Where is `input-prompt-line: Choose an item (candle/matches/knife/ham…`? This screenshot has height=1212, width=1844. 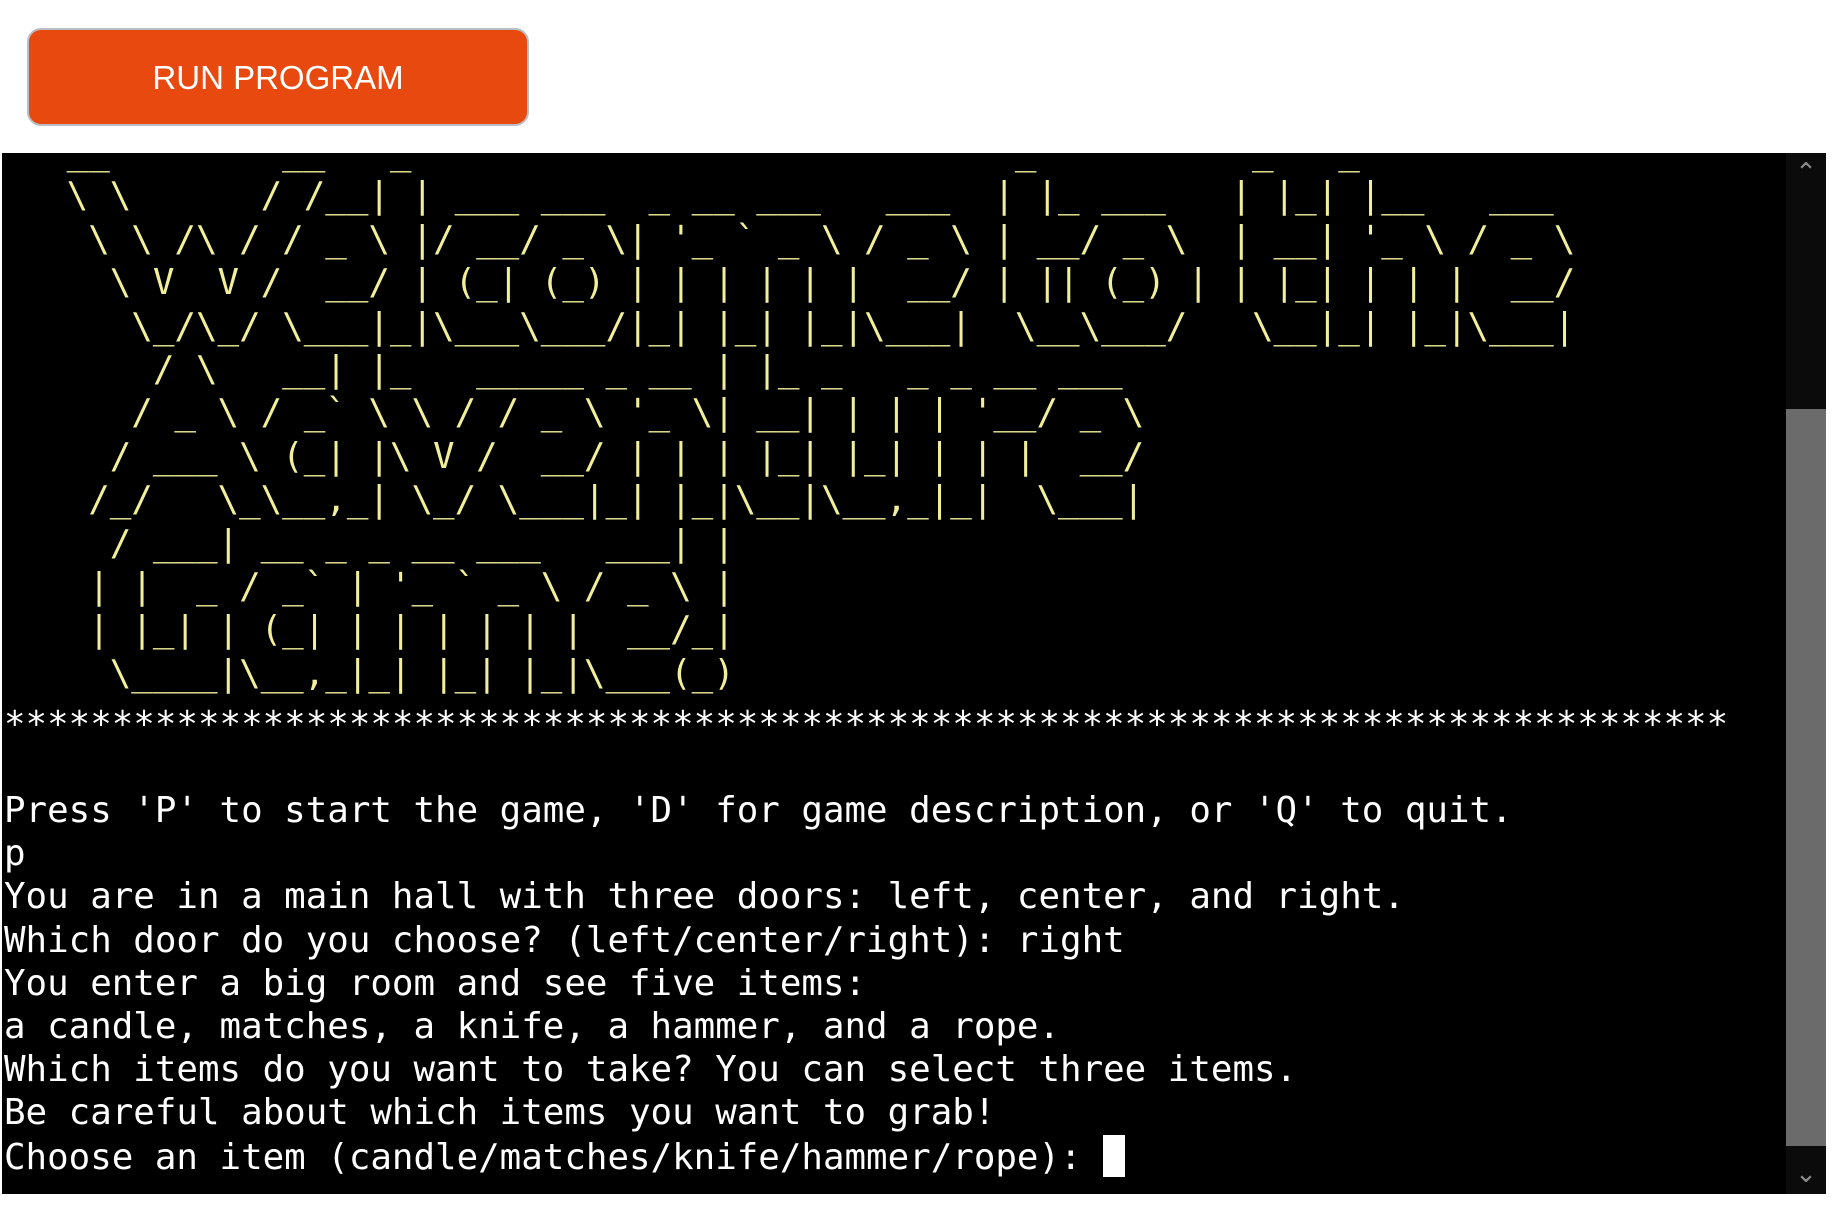
input-prompt-line: Choose an item (candle/matches/knife/ham… is located at coordinates (554, 1157).